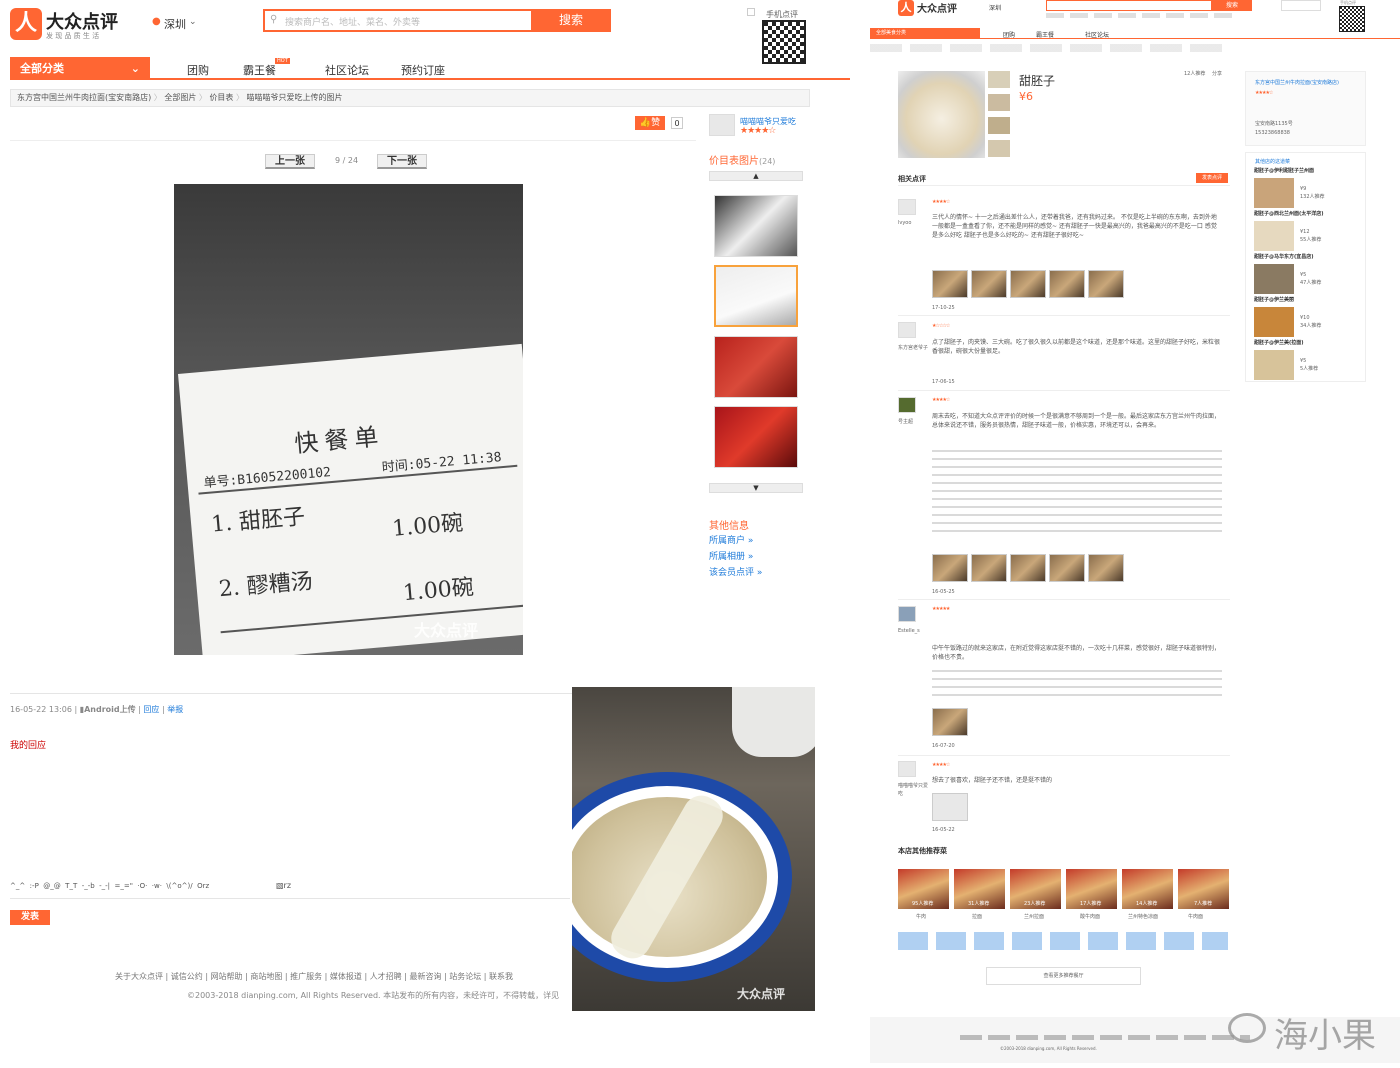 This screenshot has width=1400, height=1068. Describe the element at coordinates (905, 422) in the screenshot. I see `review-username: 号主超` at that location.